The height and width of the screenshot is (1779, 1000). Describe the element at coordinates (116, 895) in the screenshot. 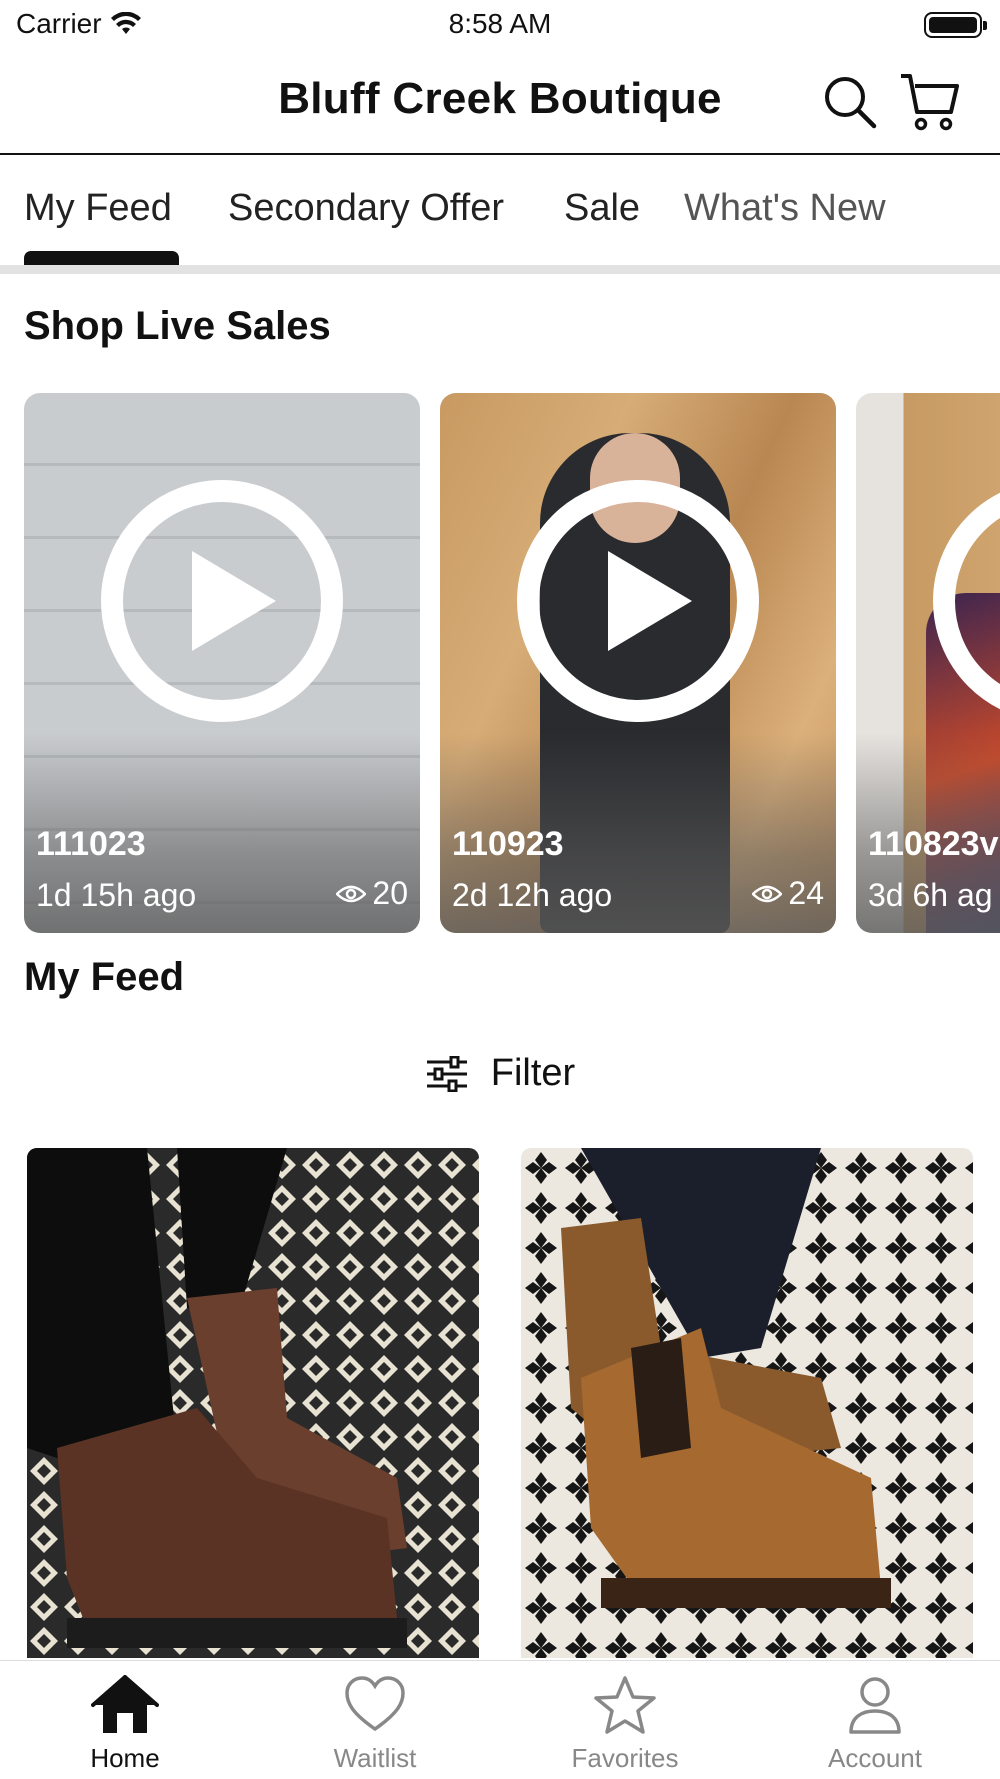

I see `live-sale-time: 1d 15h ago` at that location.